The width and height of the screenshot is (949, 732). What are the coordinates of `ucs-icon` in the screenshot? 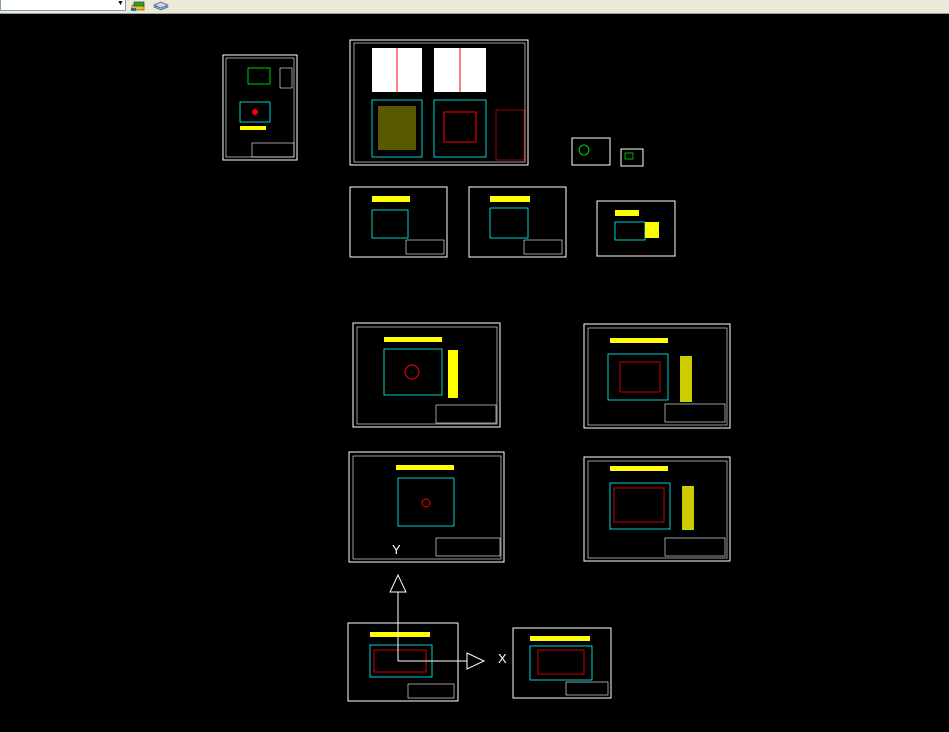 It's located at (437, 621).